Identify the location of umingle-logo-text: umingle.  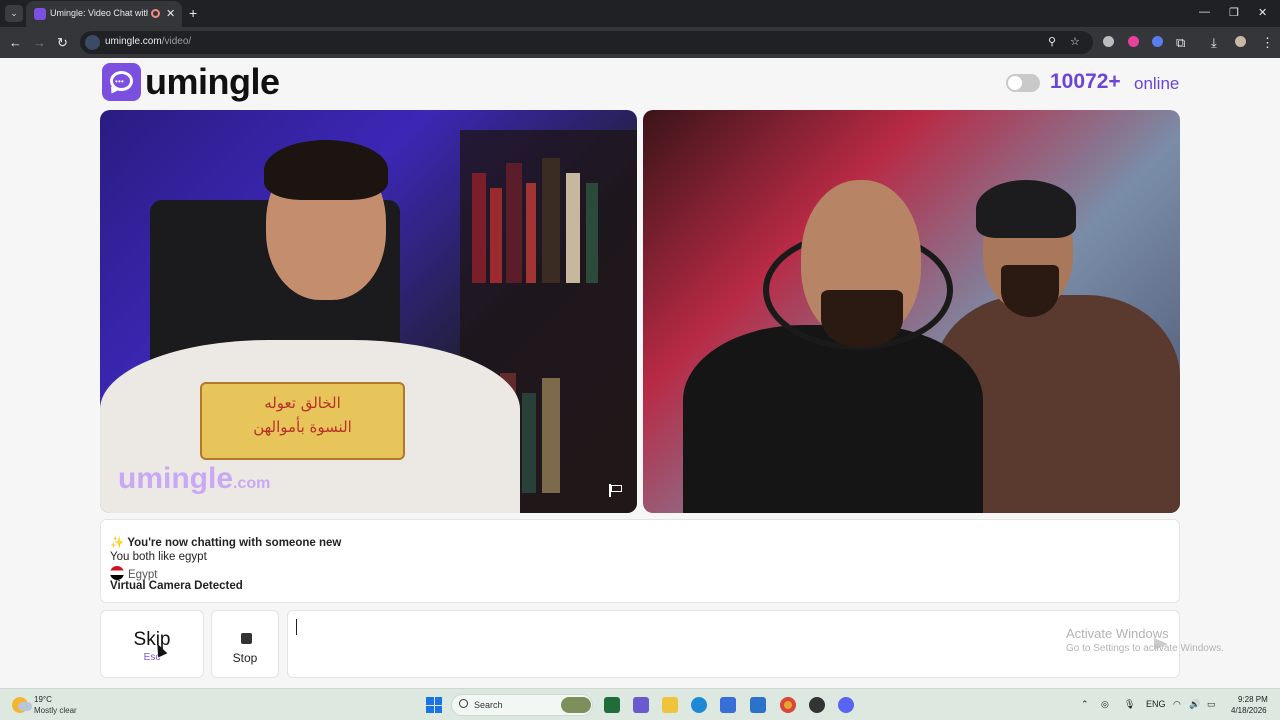
(212, 82).